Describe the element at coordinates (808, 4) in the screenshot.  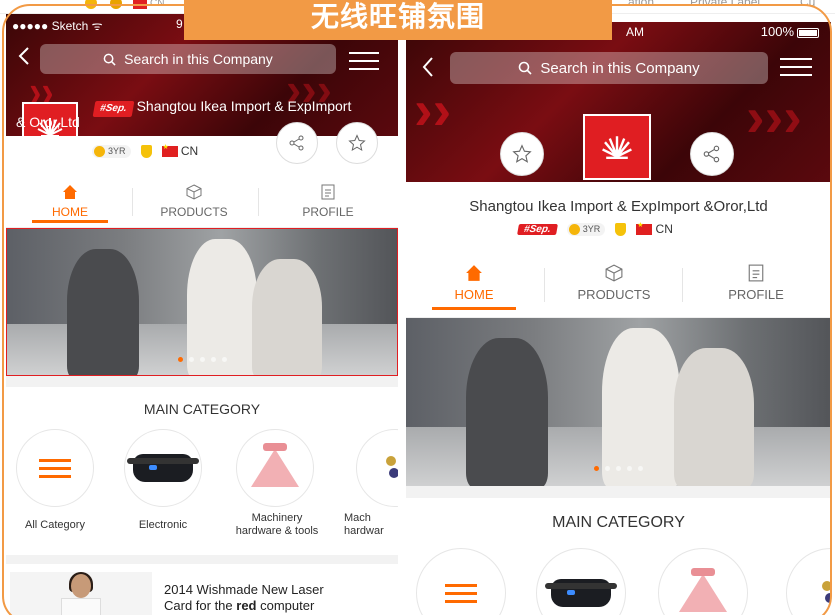
I see `nav-text-fragment-2: Cu` at that location.